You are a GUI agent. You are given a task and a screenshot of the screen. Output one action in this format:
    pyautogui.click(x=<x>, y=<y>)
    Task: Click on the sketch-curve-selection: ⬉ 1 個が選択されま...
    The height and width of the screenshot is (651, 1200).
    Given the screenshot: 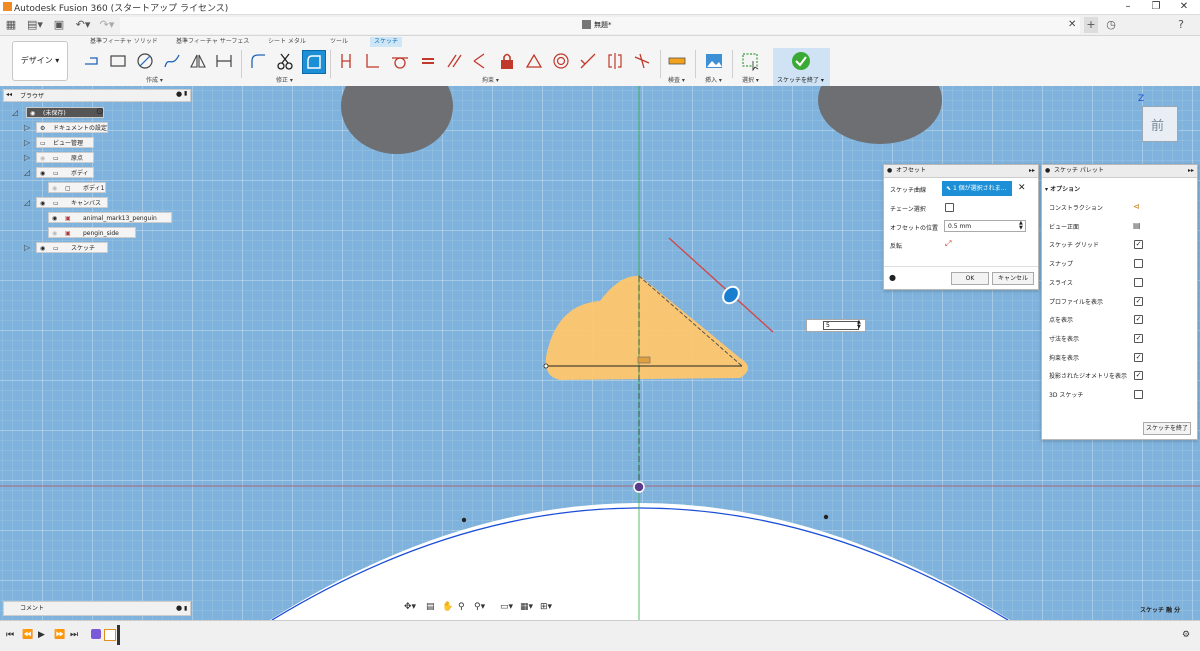 What is the action you would take?
    pyautogui.click(x=977, y=188)
    